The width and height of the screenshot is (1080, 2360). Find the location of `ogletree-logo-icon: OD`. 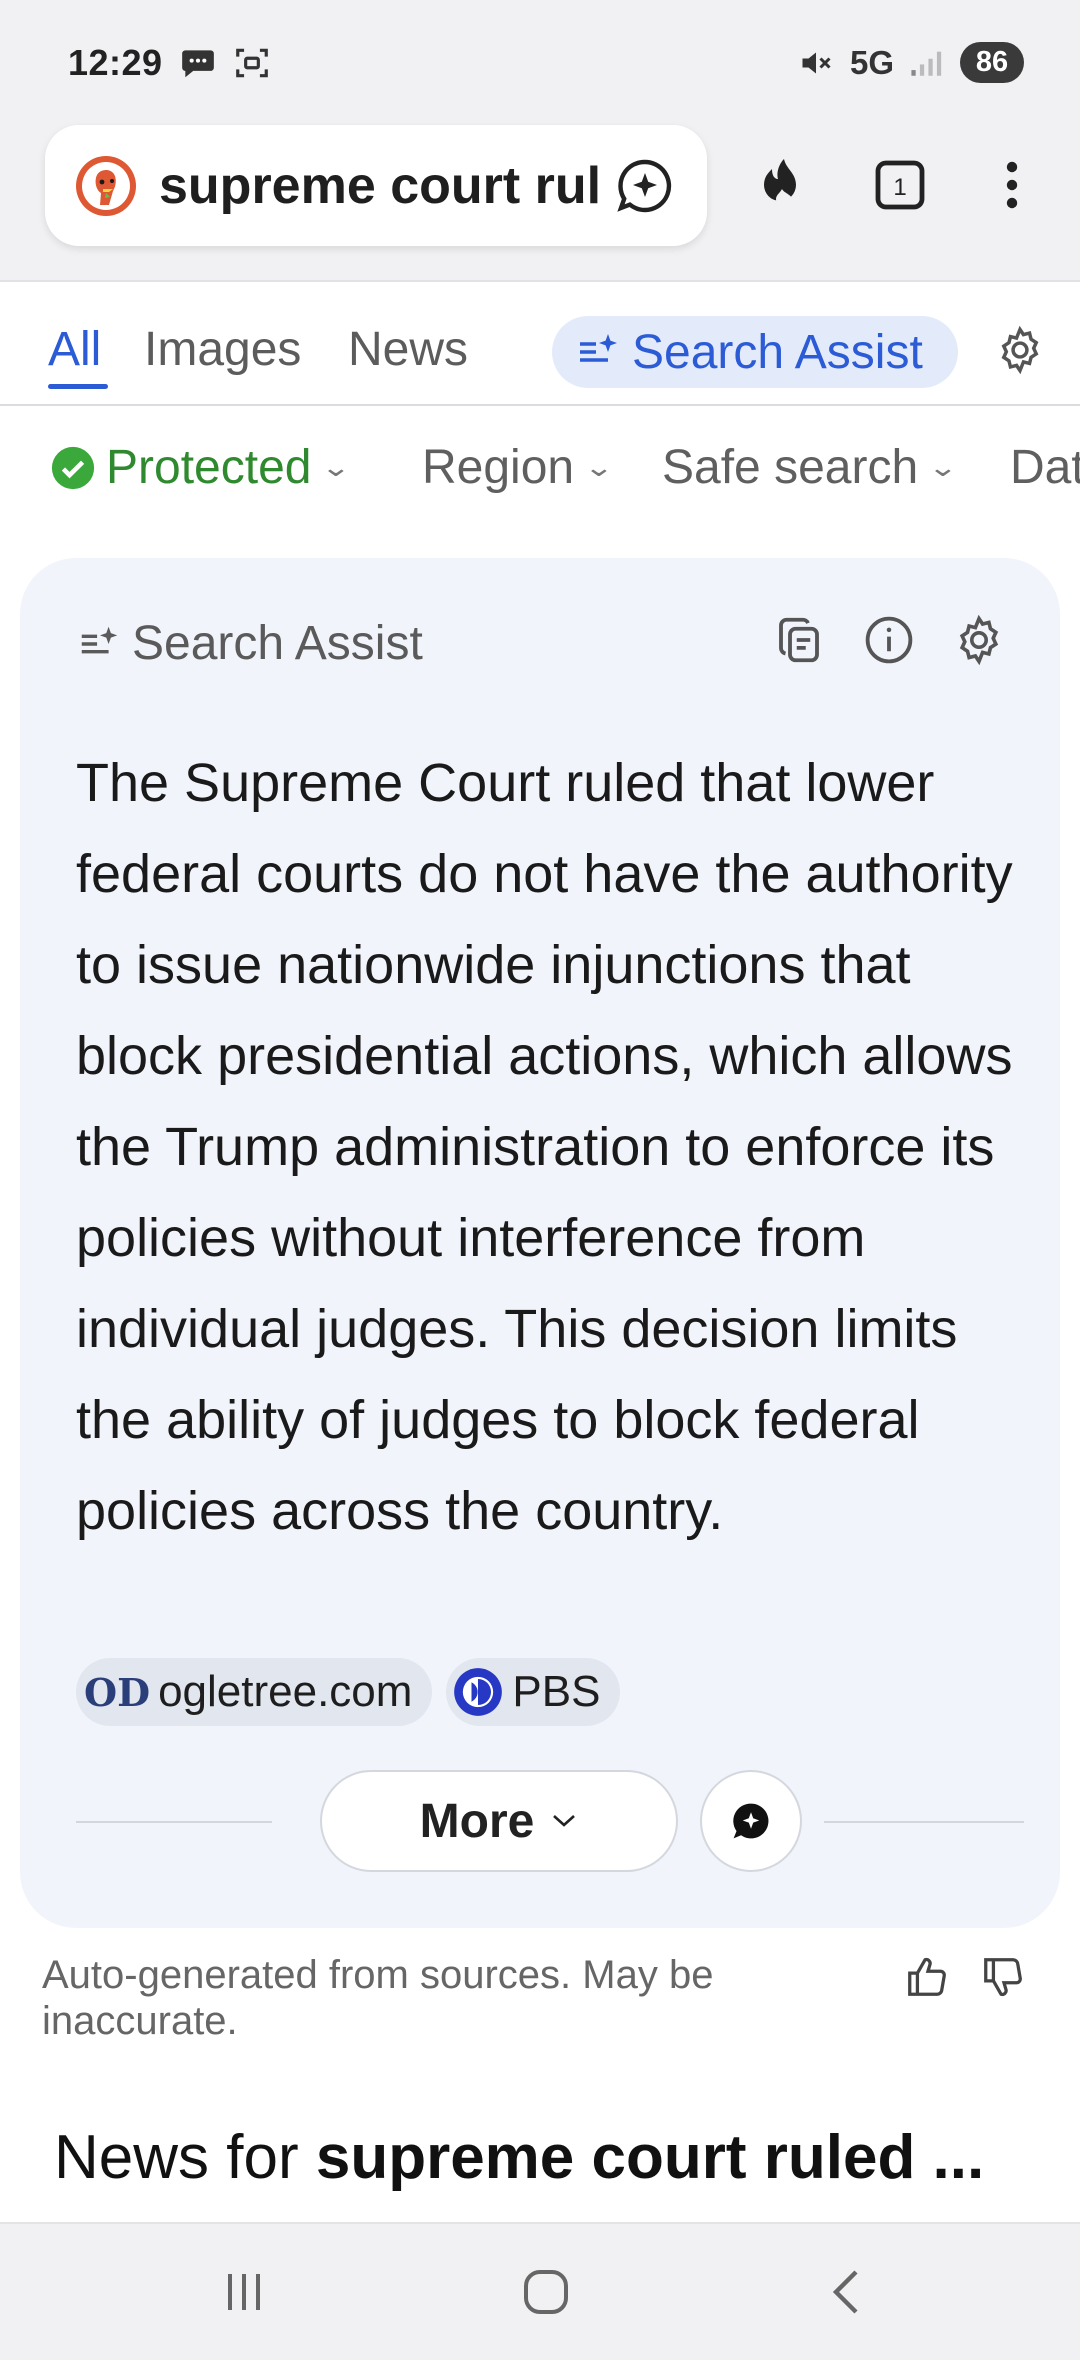

ogletree-logo-icon: OD is located at coordinates (117, 1692).